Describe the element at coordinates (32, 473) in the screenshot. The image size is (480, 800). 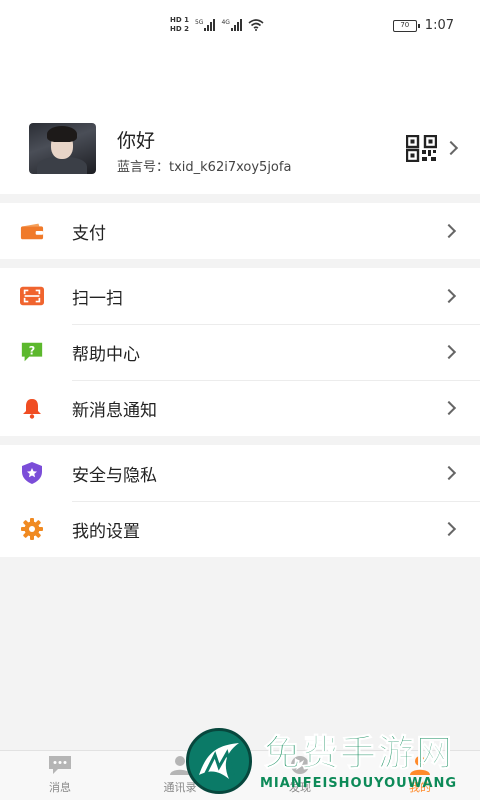
I see `shield-icon` at that location.